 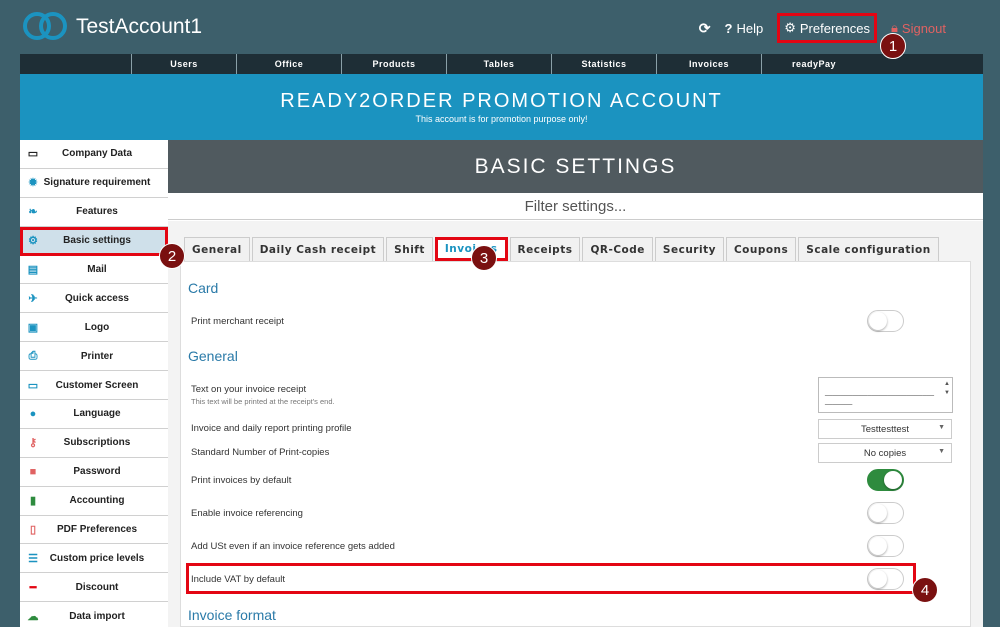 I want to click on cloud-upload-icon: ☁, so click(x=33, y=616).